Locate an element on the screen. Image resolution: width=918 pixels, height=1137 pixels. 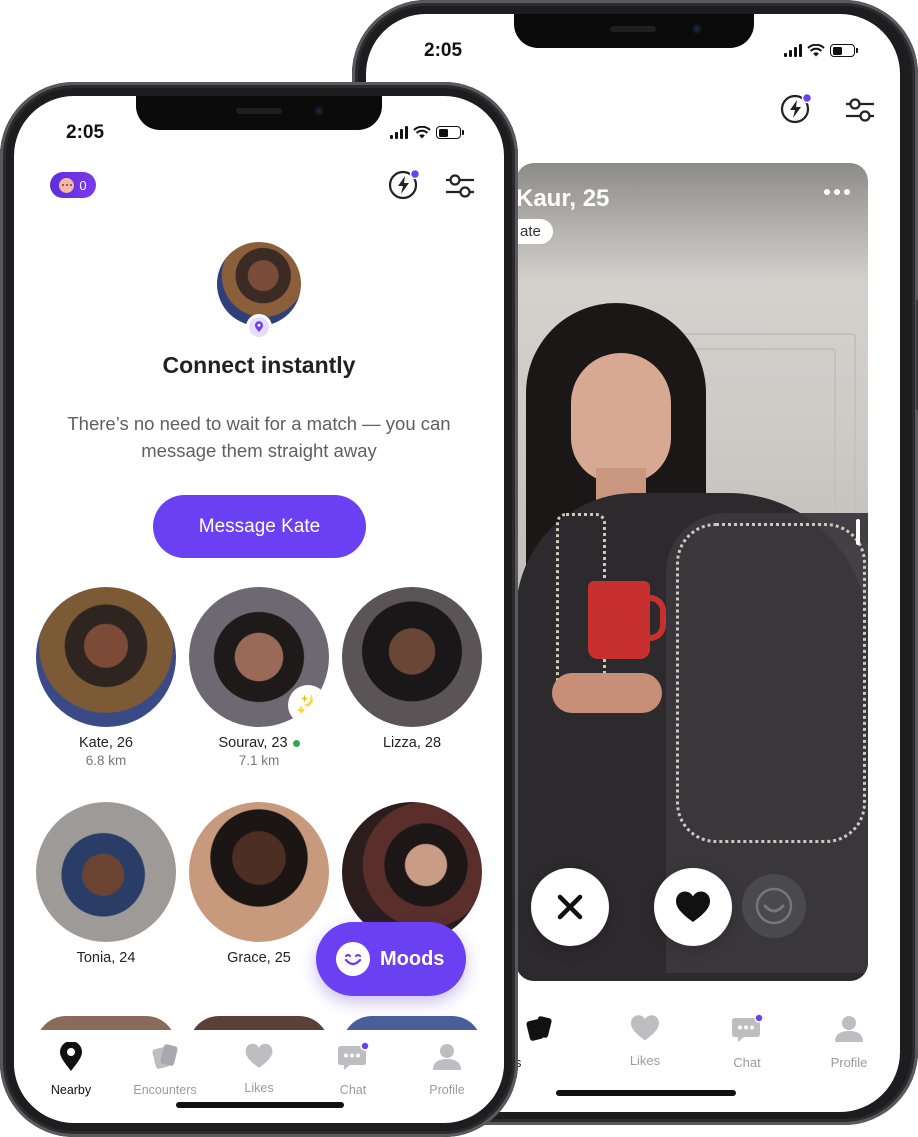
mug is located at coordinates (627, 620).